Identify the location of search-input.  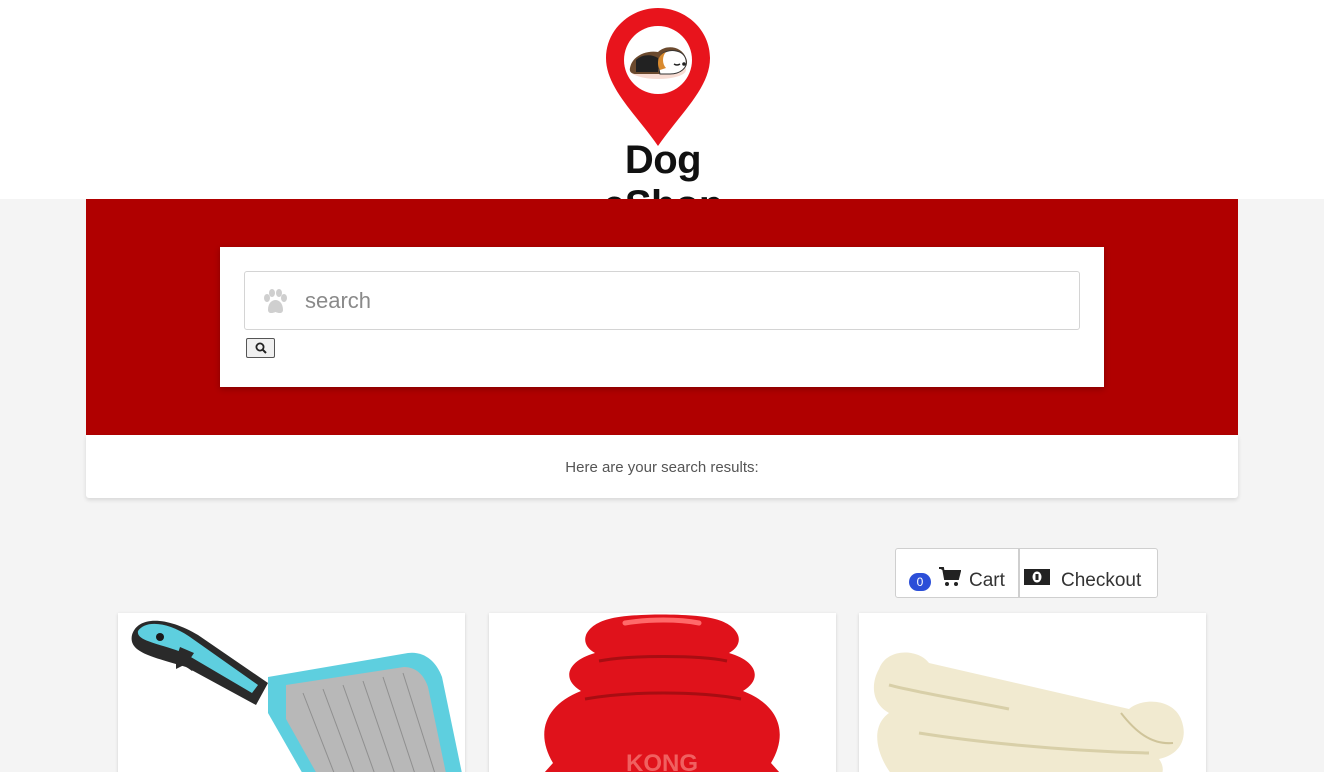
(685, 301).